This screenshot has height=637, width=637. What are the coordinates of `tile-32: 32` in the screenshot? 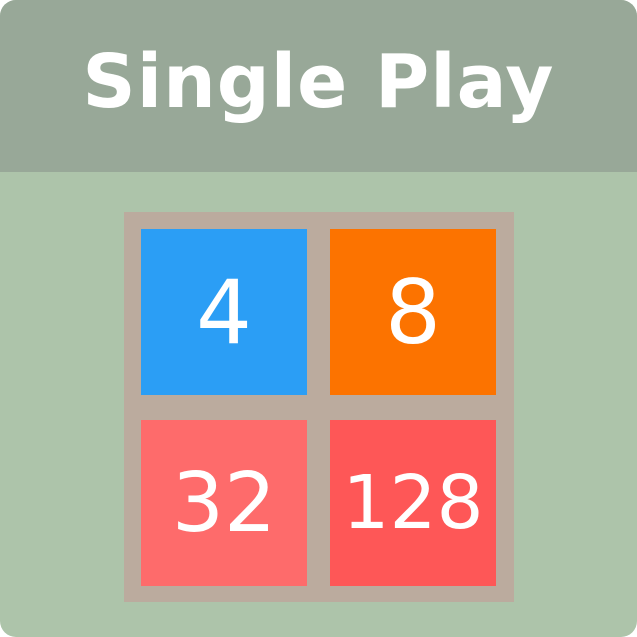 It's located at (224, 503).